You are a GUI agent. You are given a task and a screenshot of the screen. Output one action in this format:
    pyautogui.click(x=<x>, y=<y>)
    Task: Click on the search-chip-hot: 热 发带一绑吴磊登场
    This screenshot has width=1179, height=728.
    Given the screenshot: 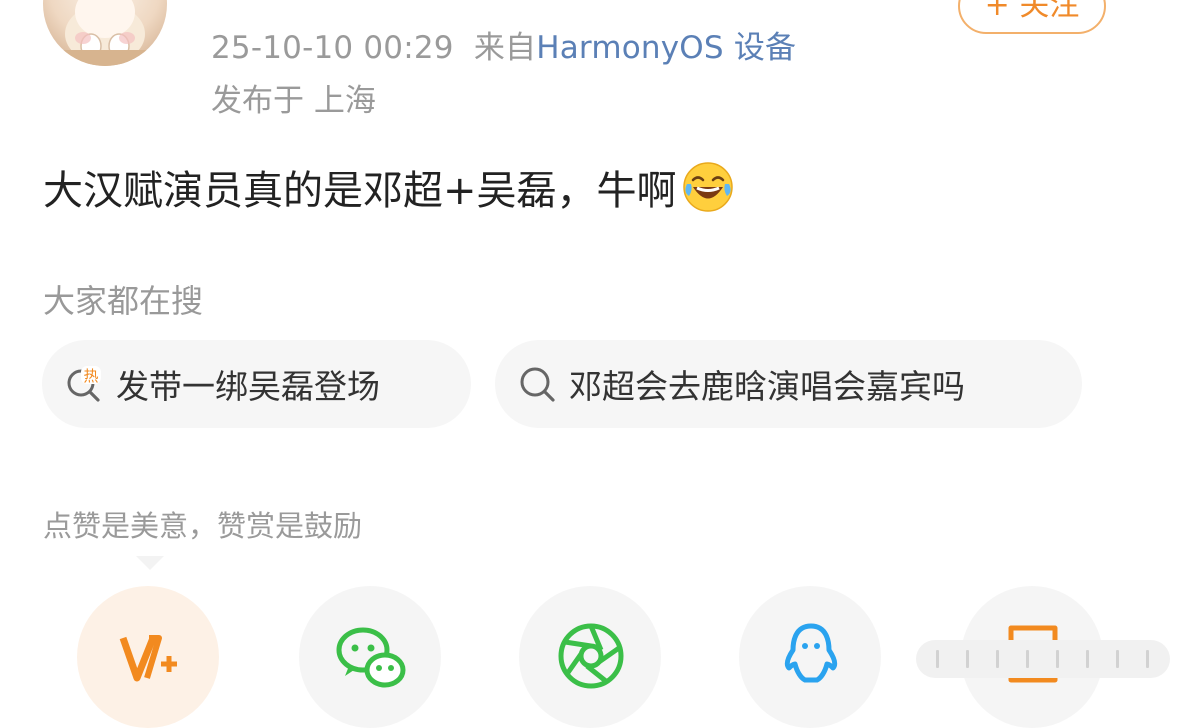 What is the action you would take?
    pyautogui.click(x=256, y=384)
    